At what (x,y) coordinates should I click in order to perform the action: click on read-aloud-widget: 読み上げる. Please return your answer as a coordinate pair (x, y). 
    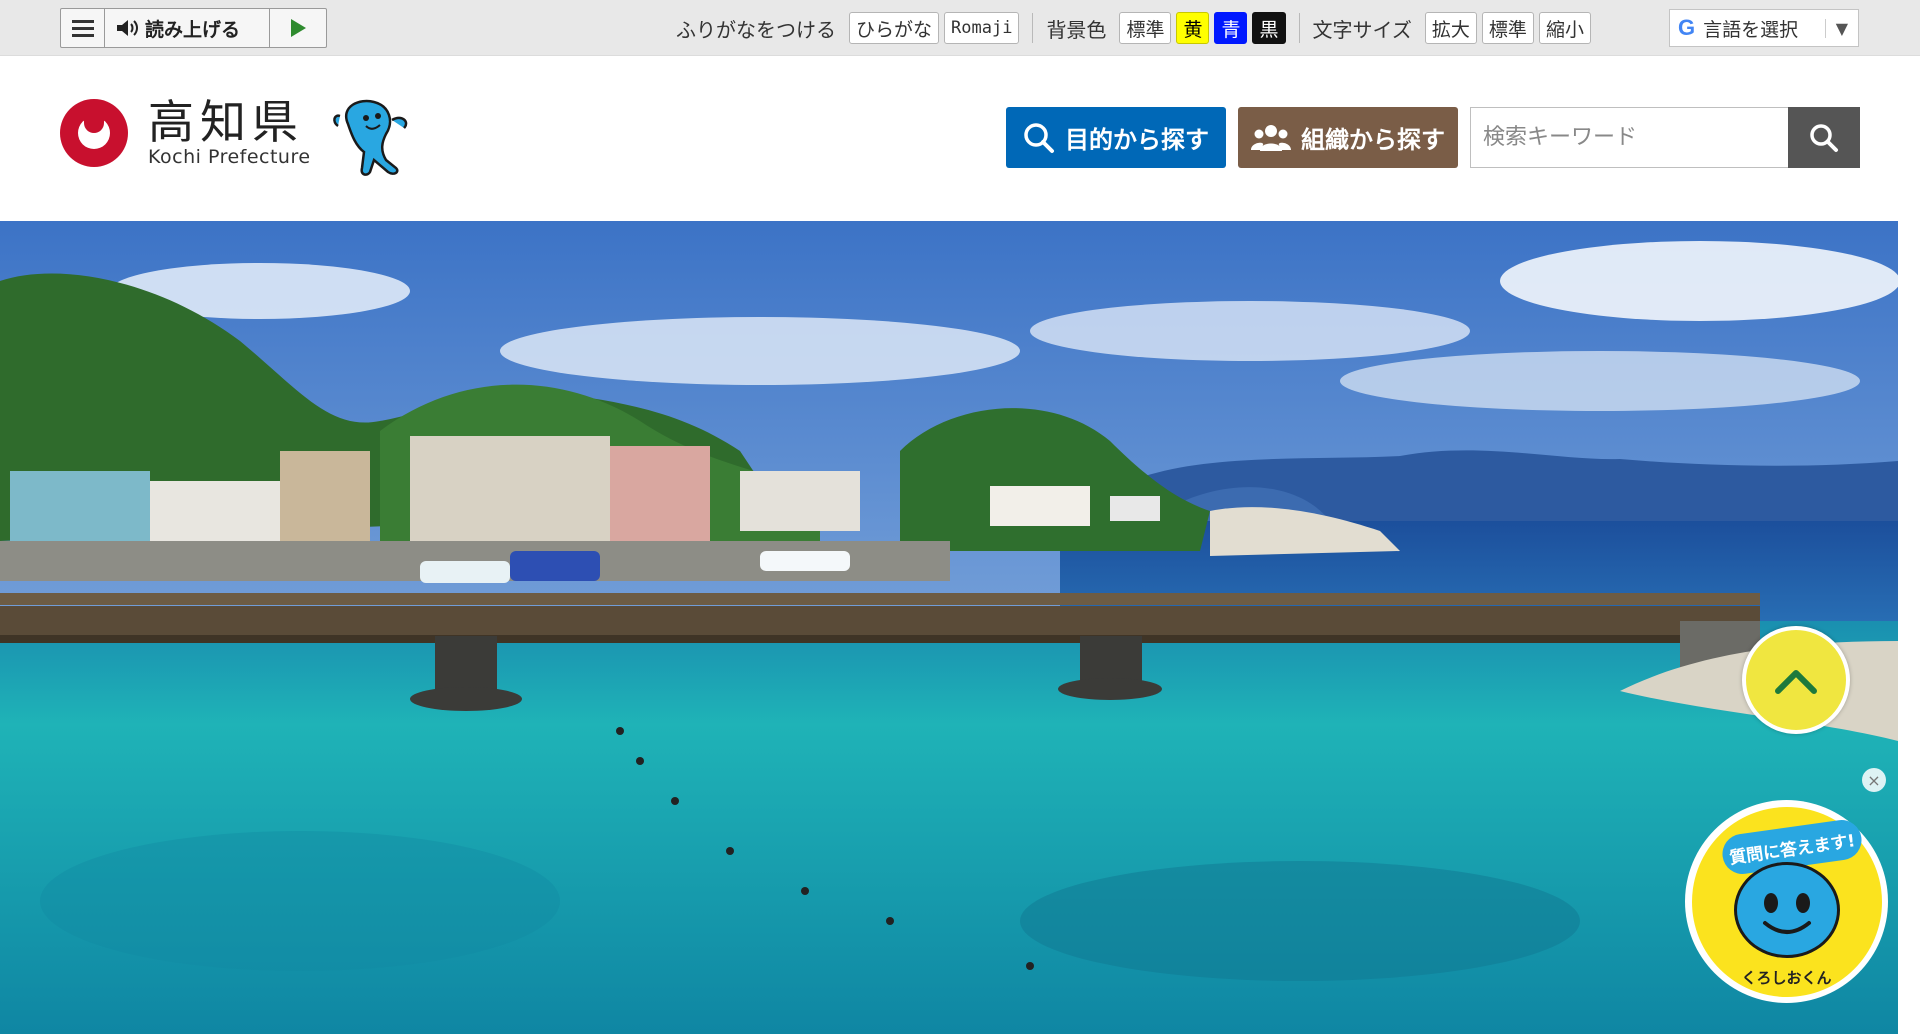
    Looking at the image, I should click on (193, 28).